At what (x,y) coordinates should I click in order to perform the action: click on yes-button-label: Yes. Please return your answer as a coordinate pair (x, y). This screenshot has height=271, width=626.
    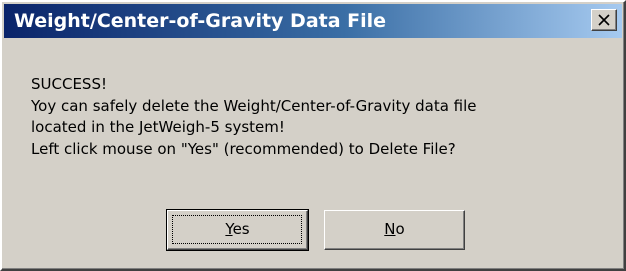
    Looking at the image, I should click on (237, 229).